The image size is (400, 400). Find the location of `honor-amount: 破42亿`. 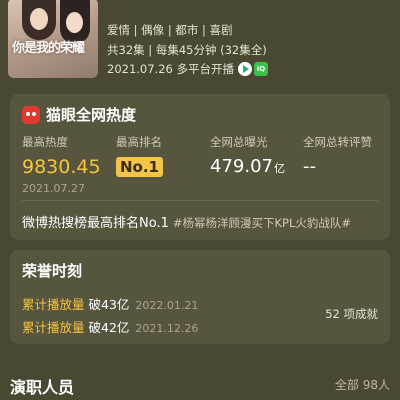

honor-amount: 破42亿 is located at coordinates (109, 327).